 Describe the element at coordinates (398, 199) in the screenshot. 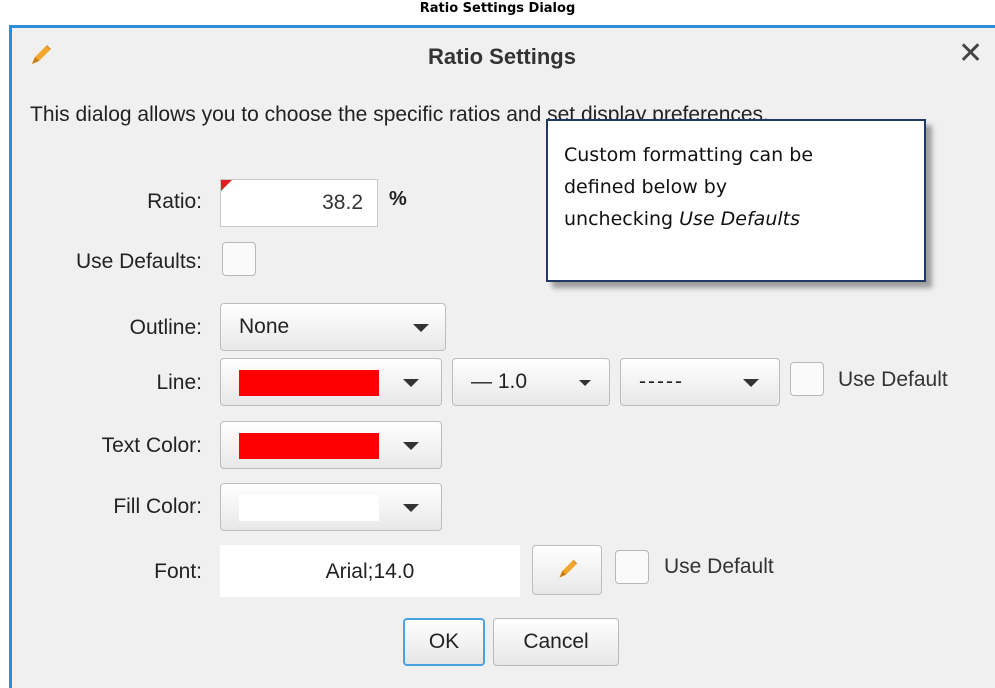

I see `ratio-unit: %` at that location.